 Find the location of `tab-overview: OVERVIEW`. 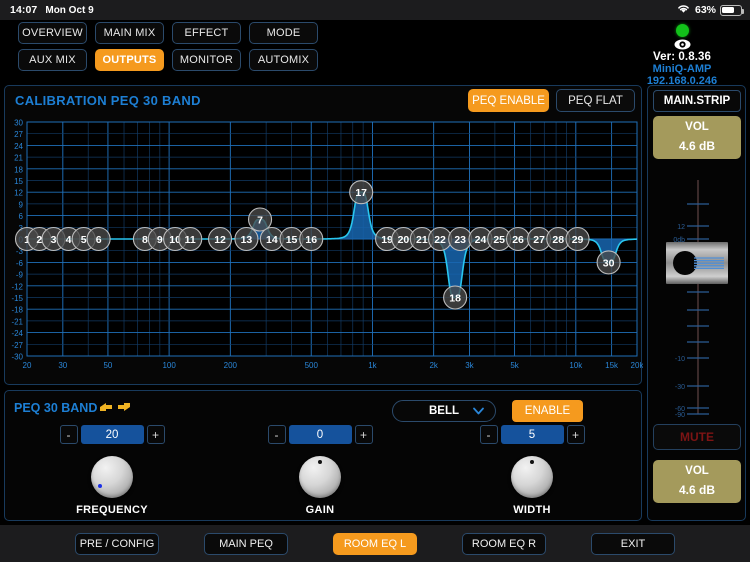

tab-overview: OVERVIEW is located at coordinates (52, 33).